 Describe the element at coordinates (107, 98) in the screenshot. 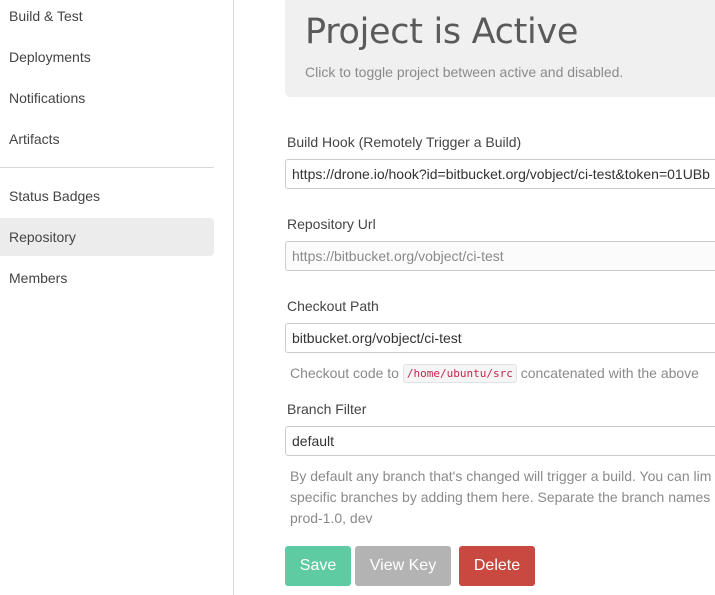

I see `sidebar-item-notifications: Notifications` at that location.